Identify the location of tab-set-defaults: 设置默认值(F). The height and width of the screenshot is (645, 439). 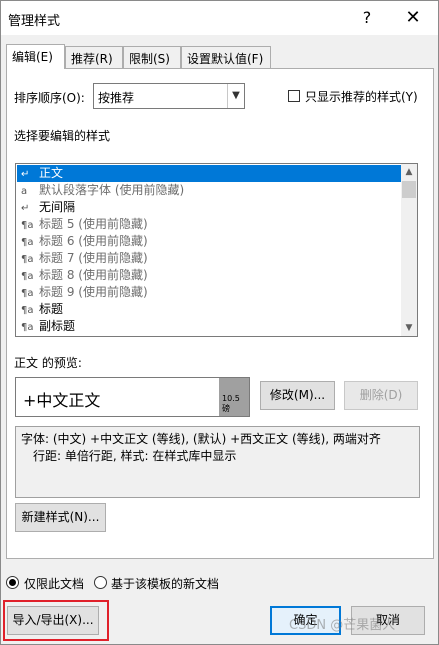
(226, 57).